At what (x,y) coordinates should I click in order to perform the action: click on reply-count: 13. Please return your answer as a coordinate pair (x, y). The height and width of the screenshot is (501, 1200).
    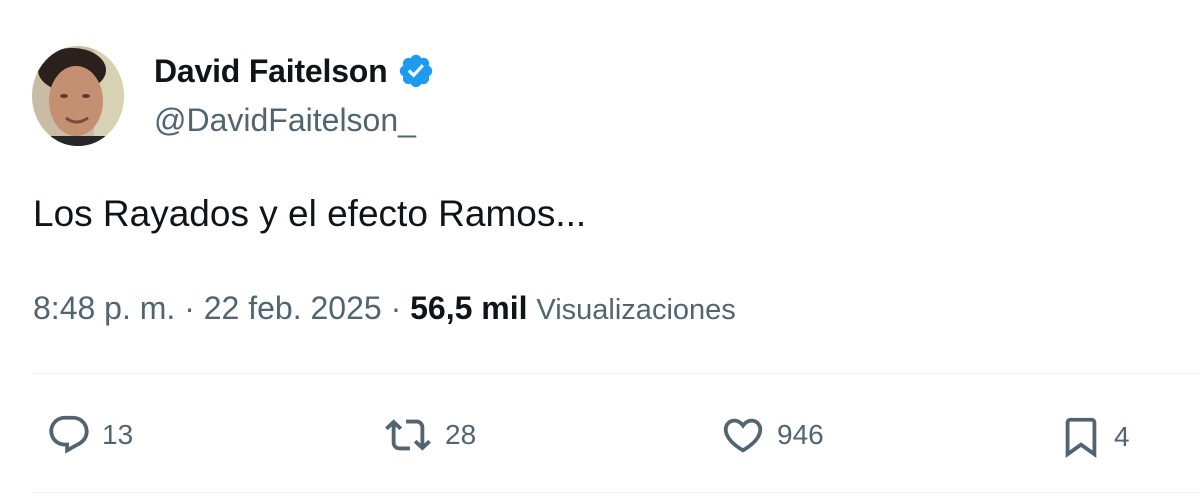
    Looking at the image, I should click on (118, 434).